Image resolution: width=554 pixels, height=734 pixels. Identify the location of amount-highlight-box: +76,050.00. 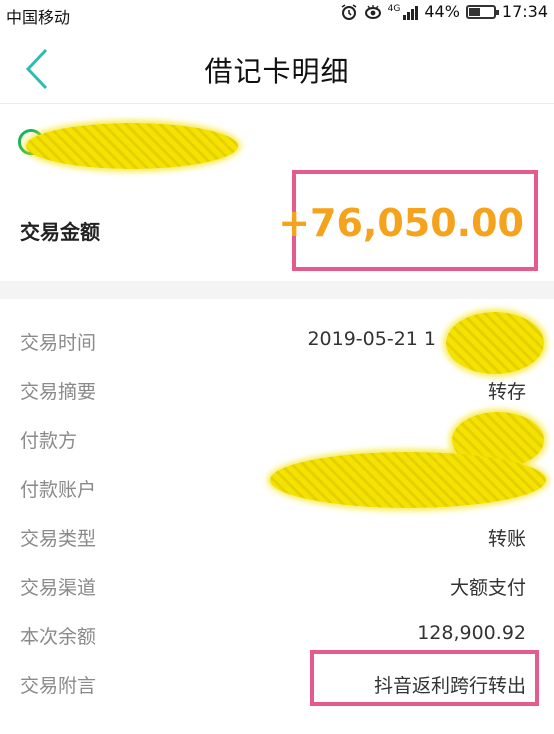
(408, 220).